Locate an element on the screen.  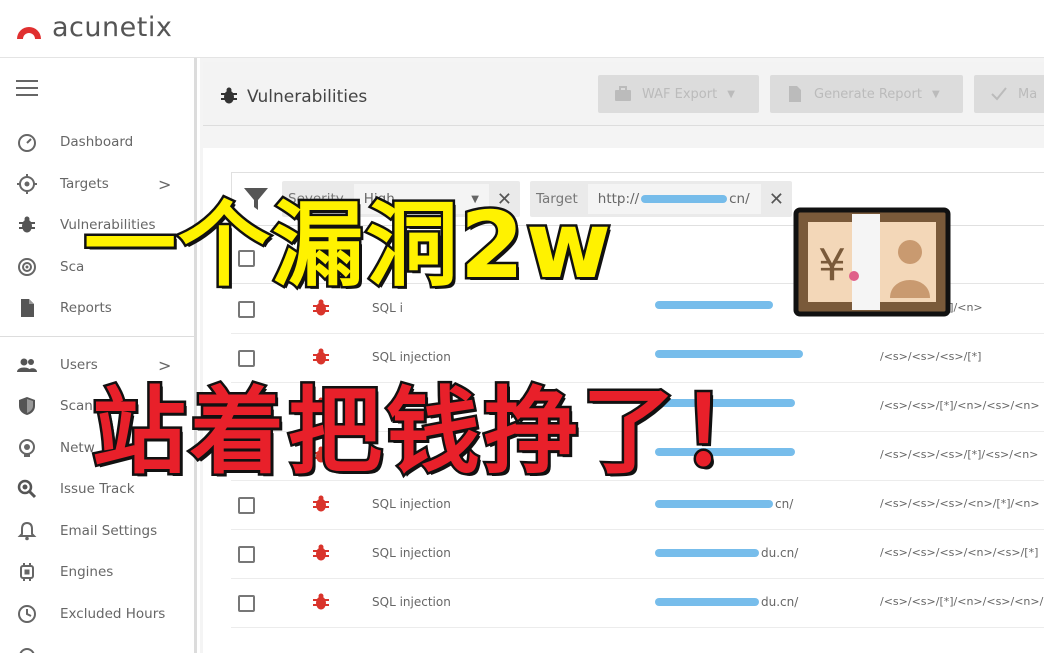
engine-icon is located at coordinates (27, 572).